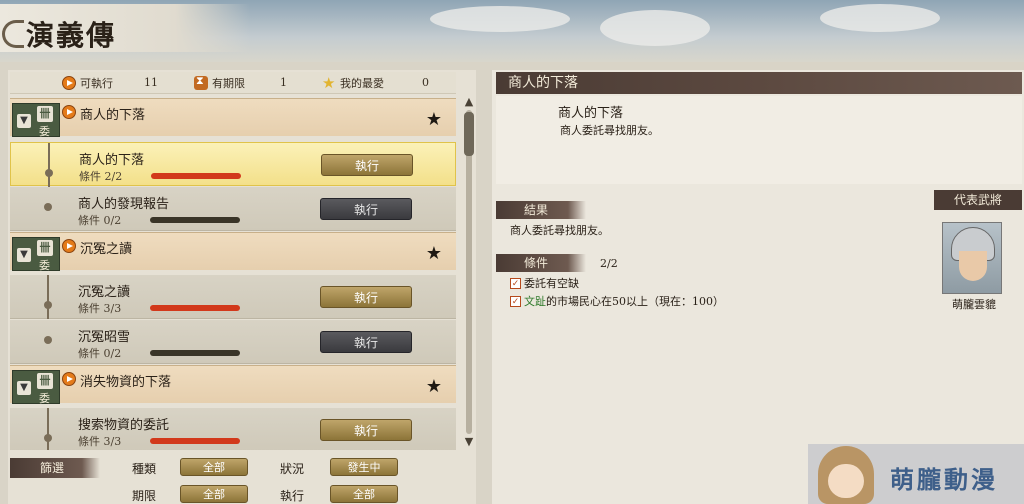  I want to click on condition-text: 委託有空缺, so click(551, 283).